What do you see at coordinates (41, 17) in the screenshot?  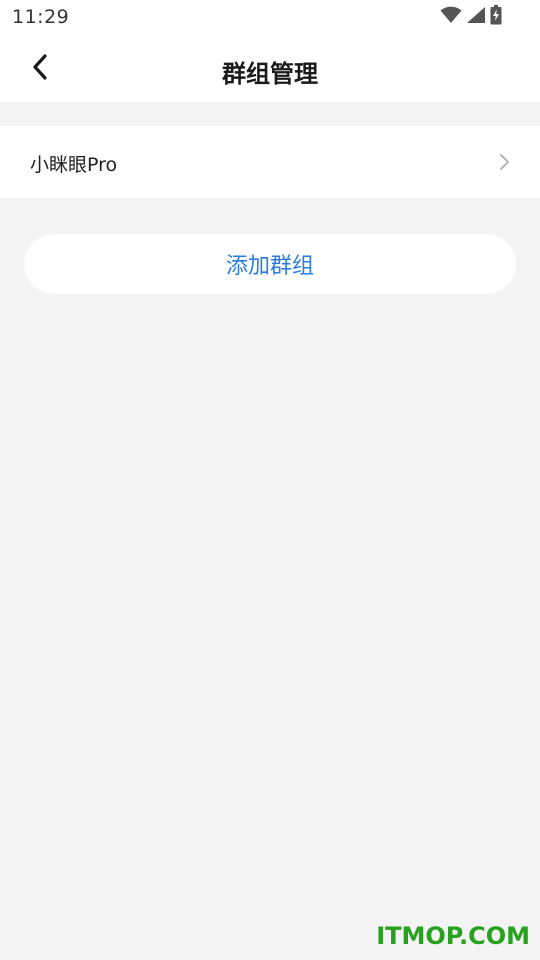 I see `status-time: 11:29` at bounding box center [41, 17].